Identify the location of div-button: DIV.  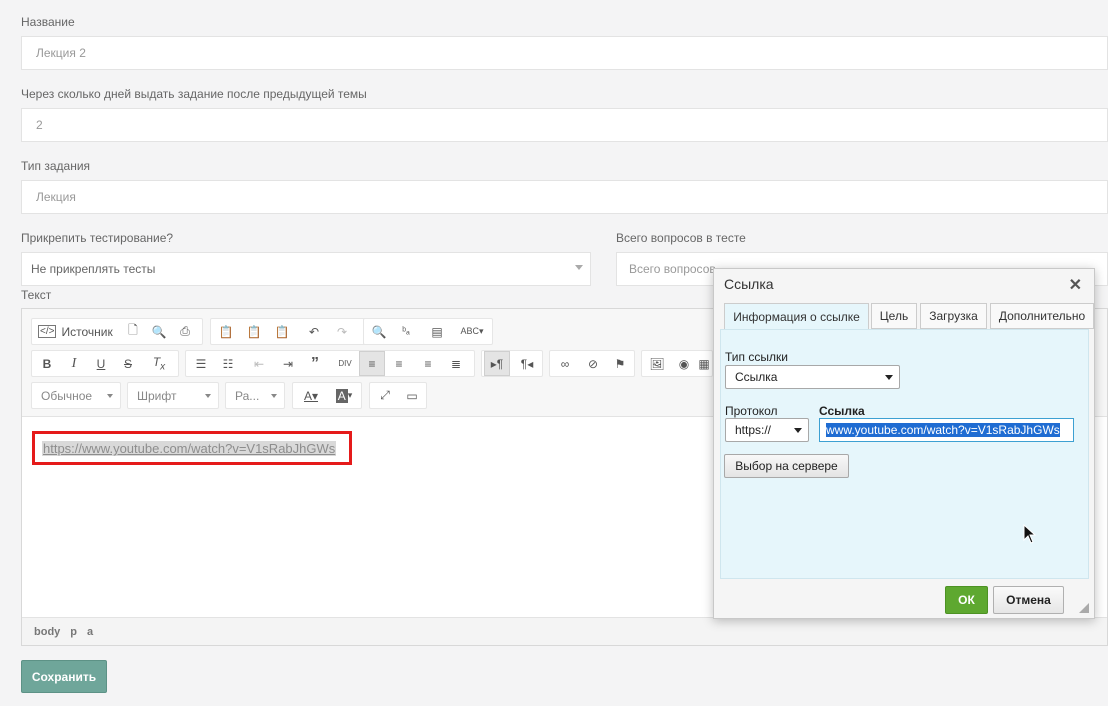
(345, 363).